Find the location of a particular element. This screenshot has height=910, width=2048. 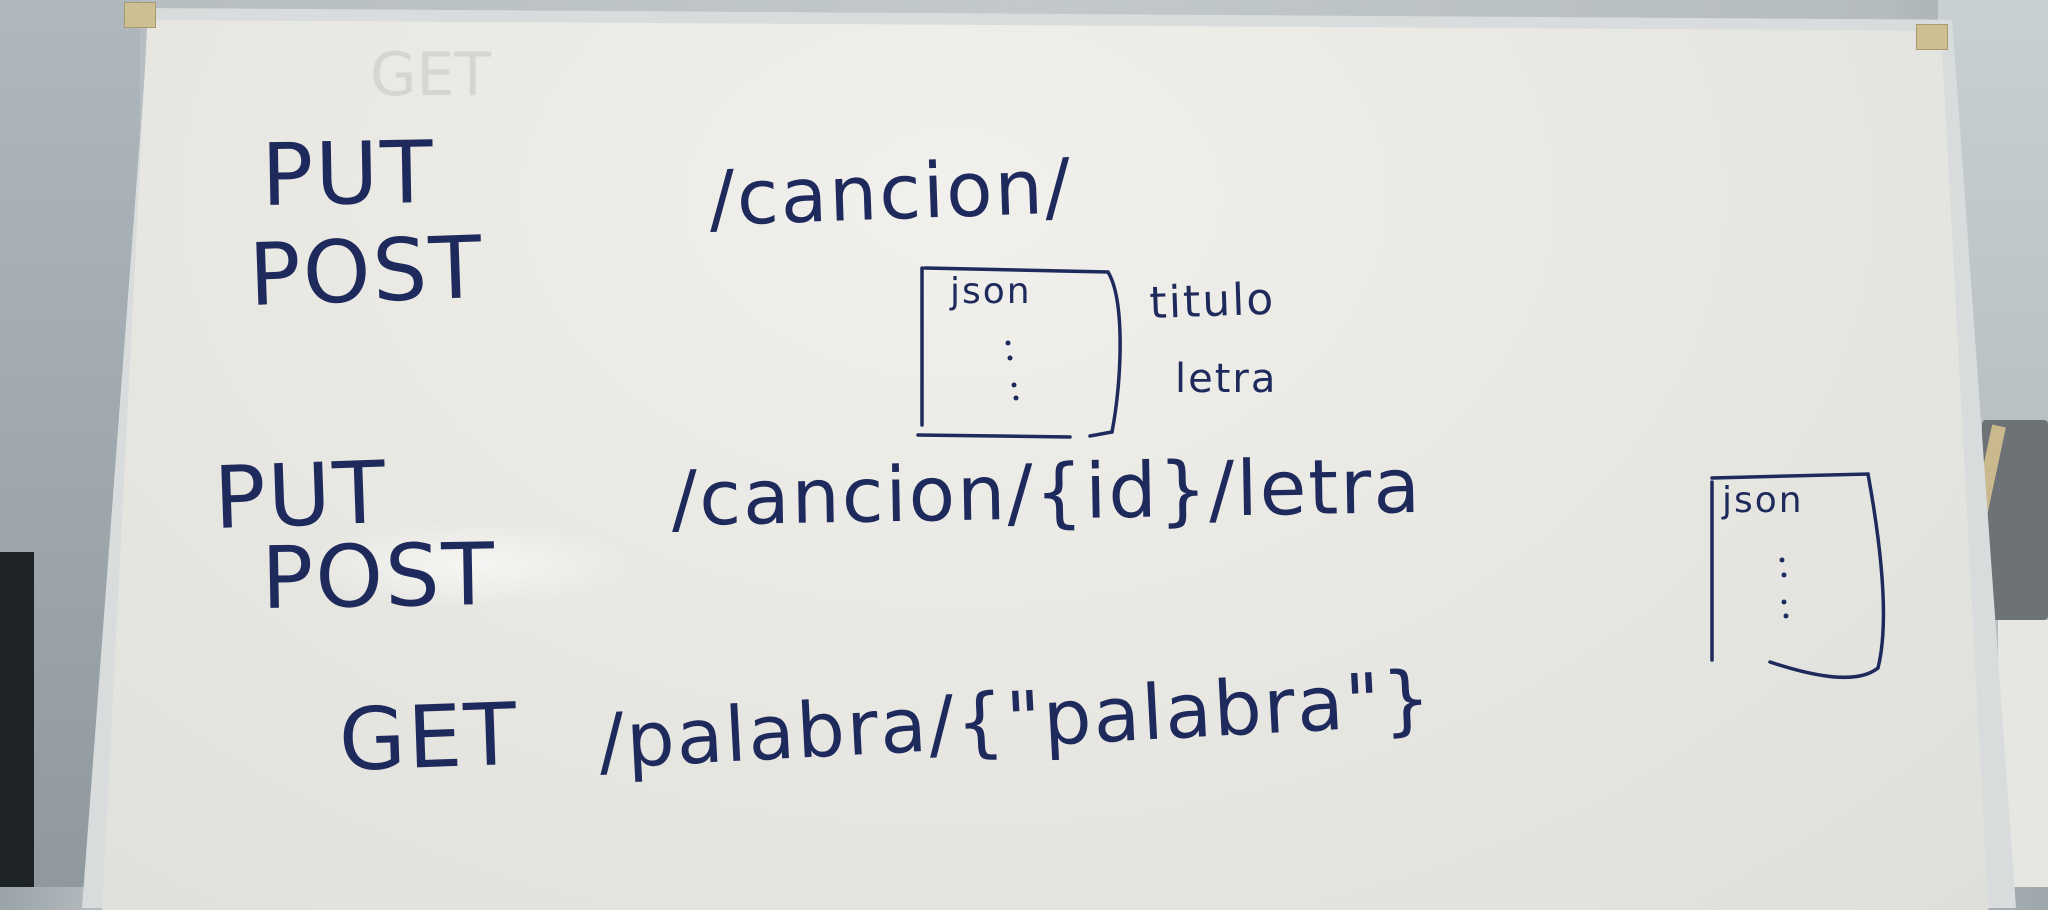

json-label-2: json is located at coordinates (1762, 500).